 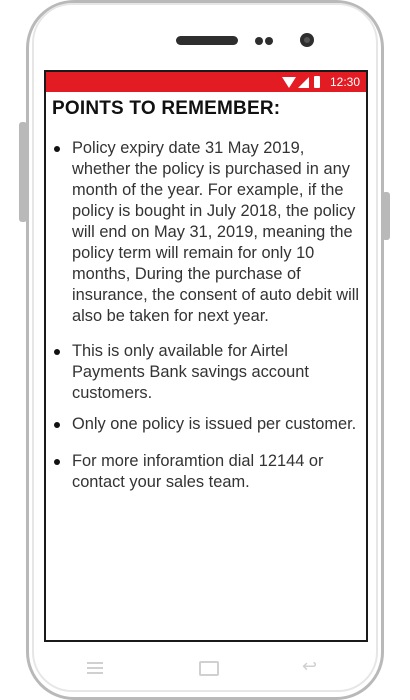 I want to click on menu-icon, so click(x=95, y=668).